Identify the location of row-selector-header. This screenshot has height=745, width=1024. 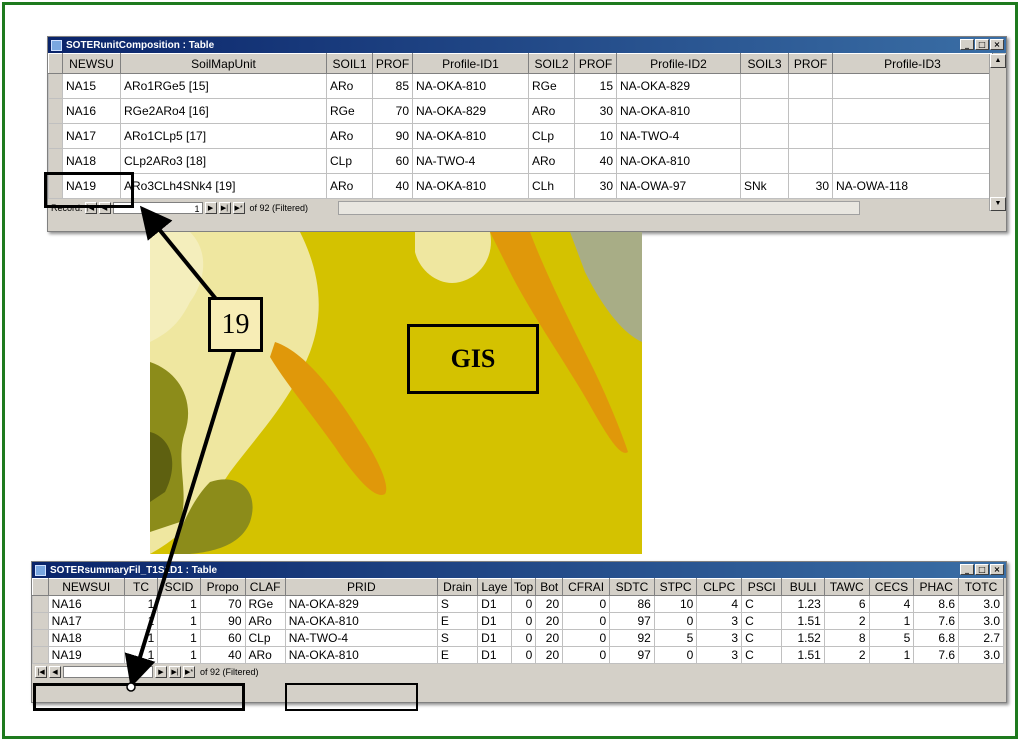
(40, 587).